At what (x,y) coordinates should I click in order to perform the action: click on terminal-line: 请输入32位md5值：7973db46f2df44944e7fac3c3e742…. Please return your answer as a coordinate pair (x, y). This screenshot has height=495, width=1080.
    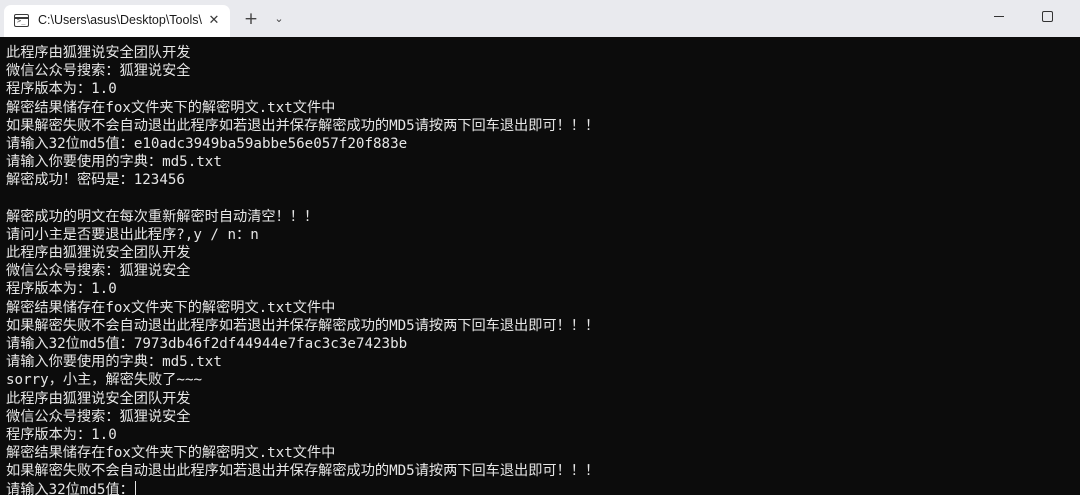
    Looking at the image, I should click on (207, 344).